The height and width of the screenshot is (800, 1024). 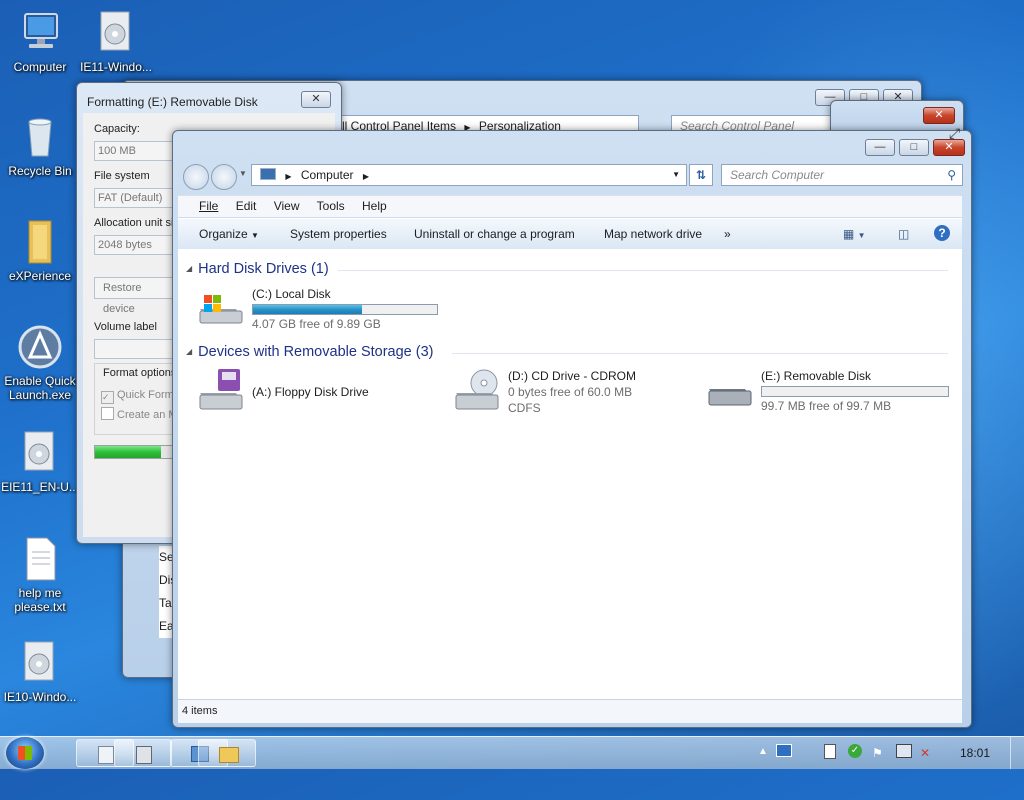 I want to click on start-button, so click(x=25, y=753).